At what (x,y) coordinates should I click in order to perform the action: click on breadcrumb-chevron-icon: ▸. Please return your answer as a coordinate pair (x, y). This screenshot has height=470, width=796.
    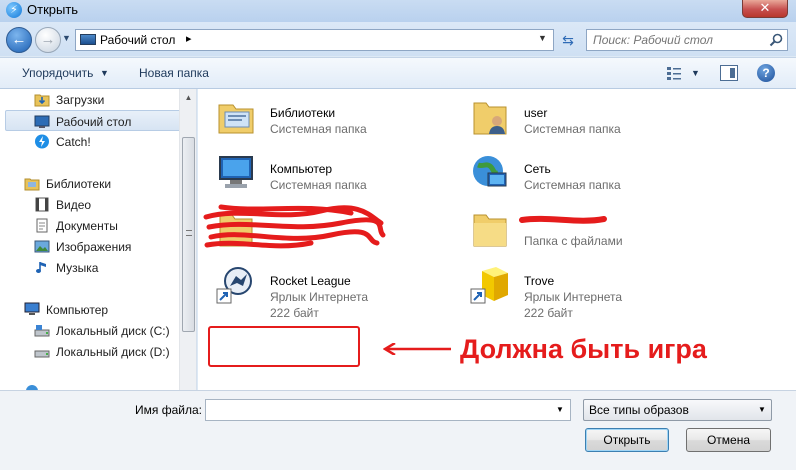
    Looking at the image, I should click on (189, 38).